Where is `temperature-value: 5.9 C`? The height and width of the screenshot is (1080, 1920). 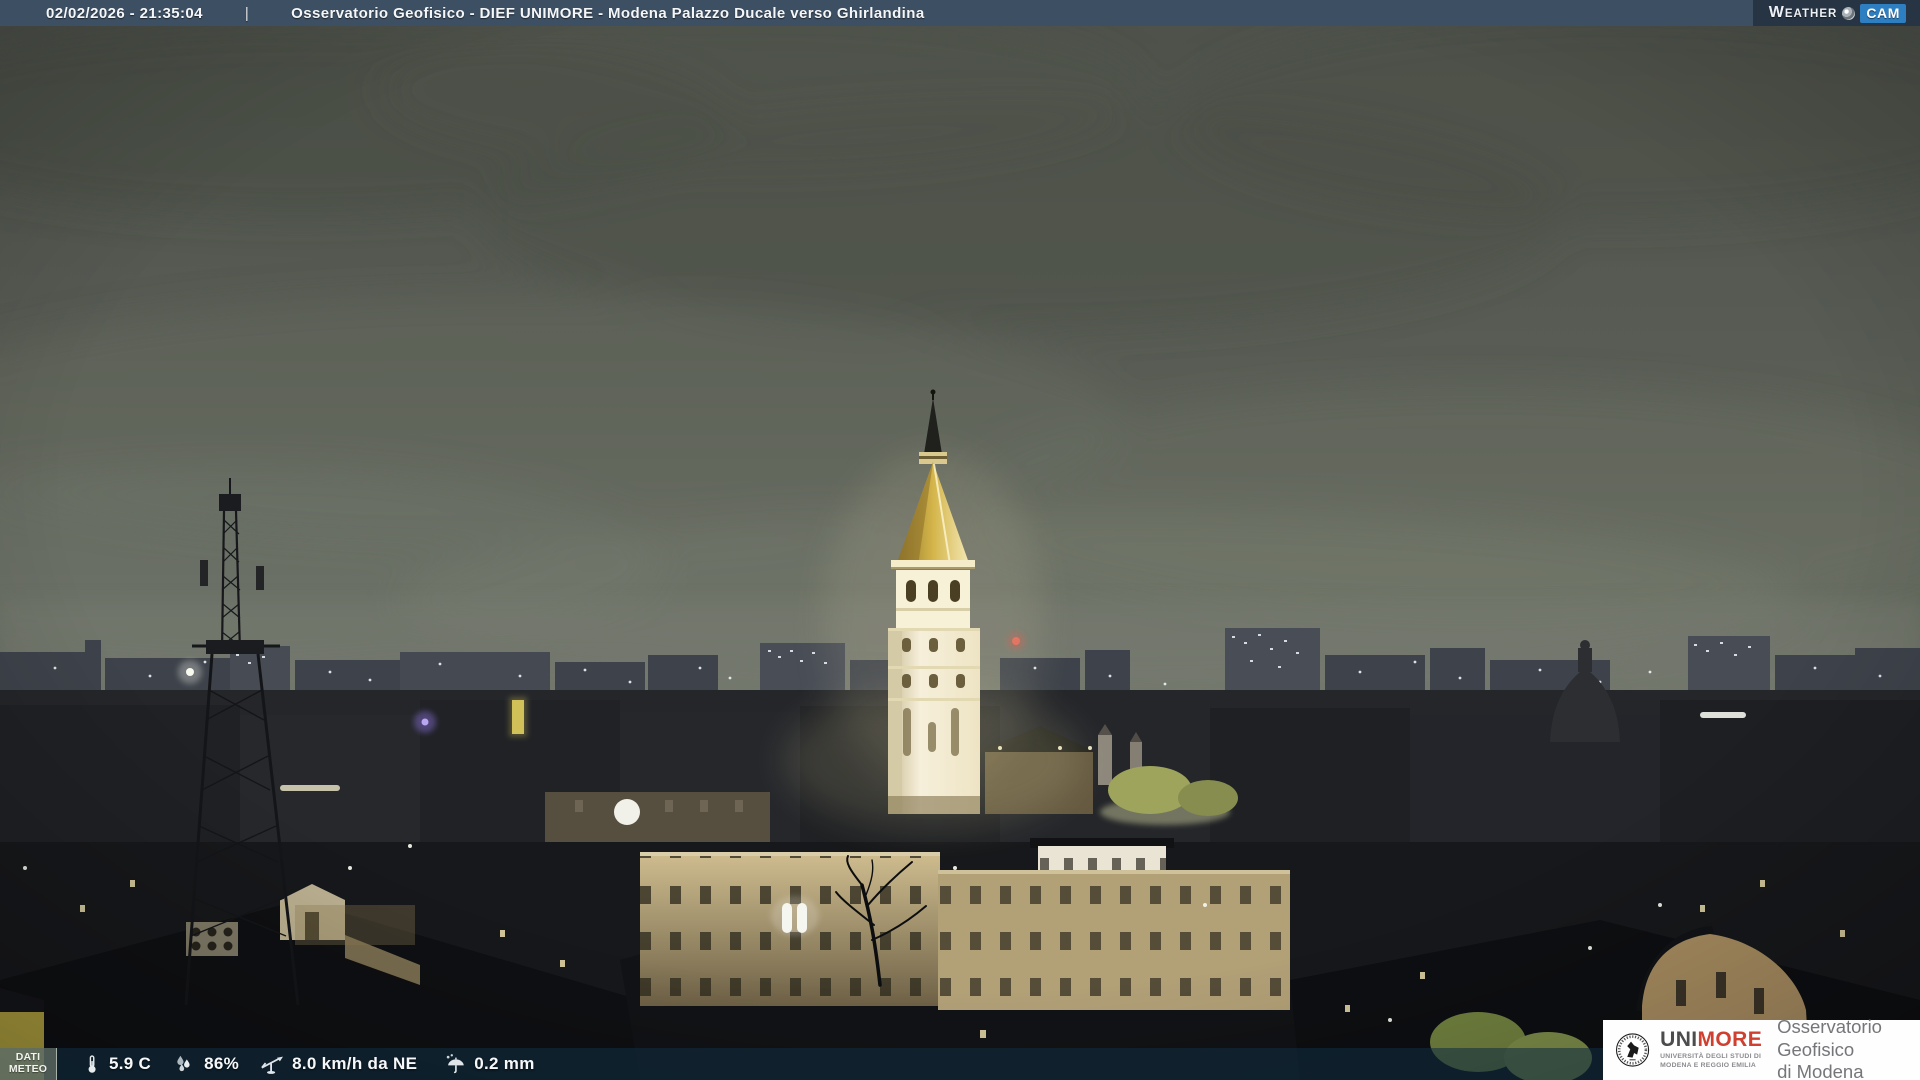
temperature-value: 5.9 C is located at coordinates (130, 1063).